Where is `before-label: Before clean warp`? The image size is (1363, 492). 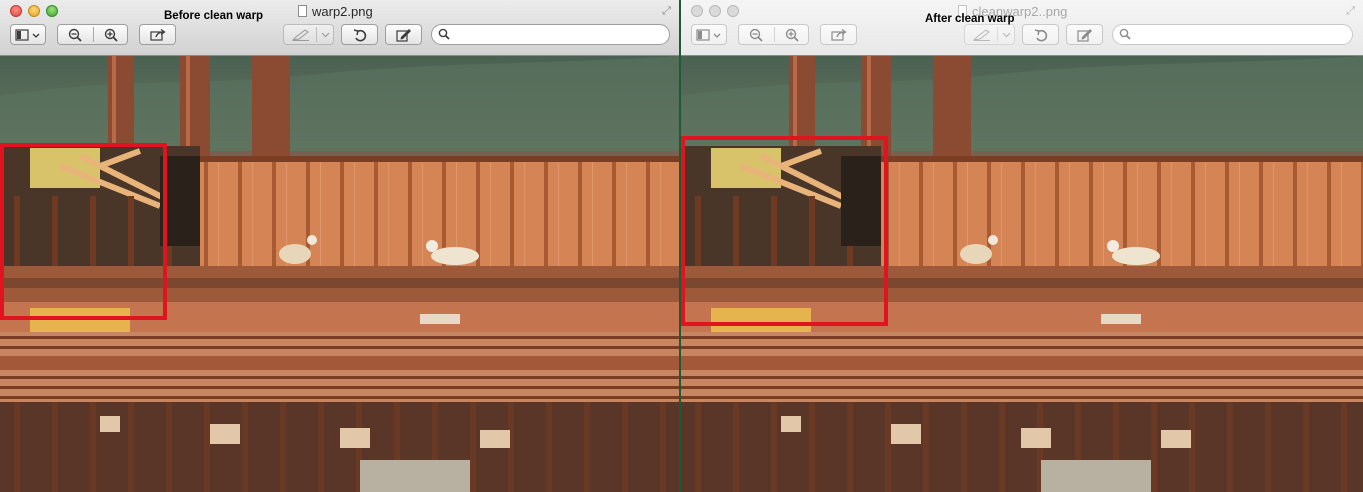 before-label: Before clean warp is located at coordinates (214, 16).